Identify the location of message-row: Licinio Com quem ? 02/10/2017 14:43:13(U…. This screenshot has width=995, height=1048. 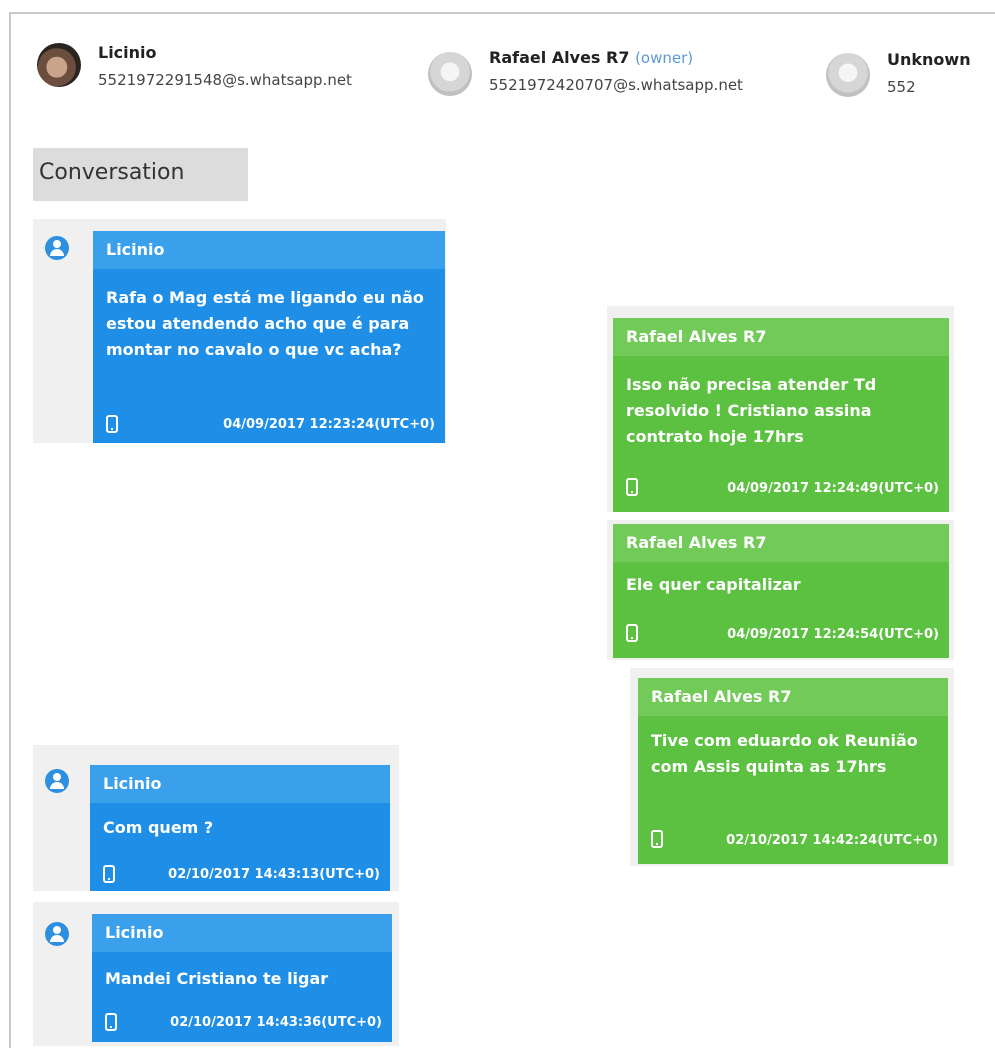
(216, 818).